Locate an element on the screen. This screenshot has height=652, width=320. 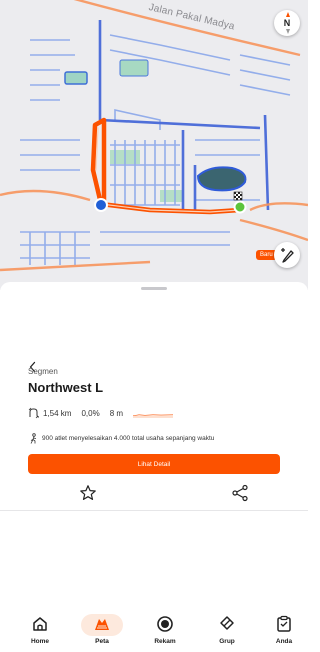
map-icon is located at coordinates (102, 624).